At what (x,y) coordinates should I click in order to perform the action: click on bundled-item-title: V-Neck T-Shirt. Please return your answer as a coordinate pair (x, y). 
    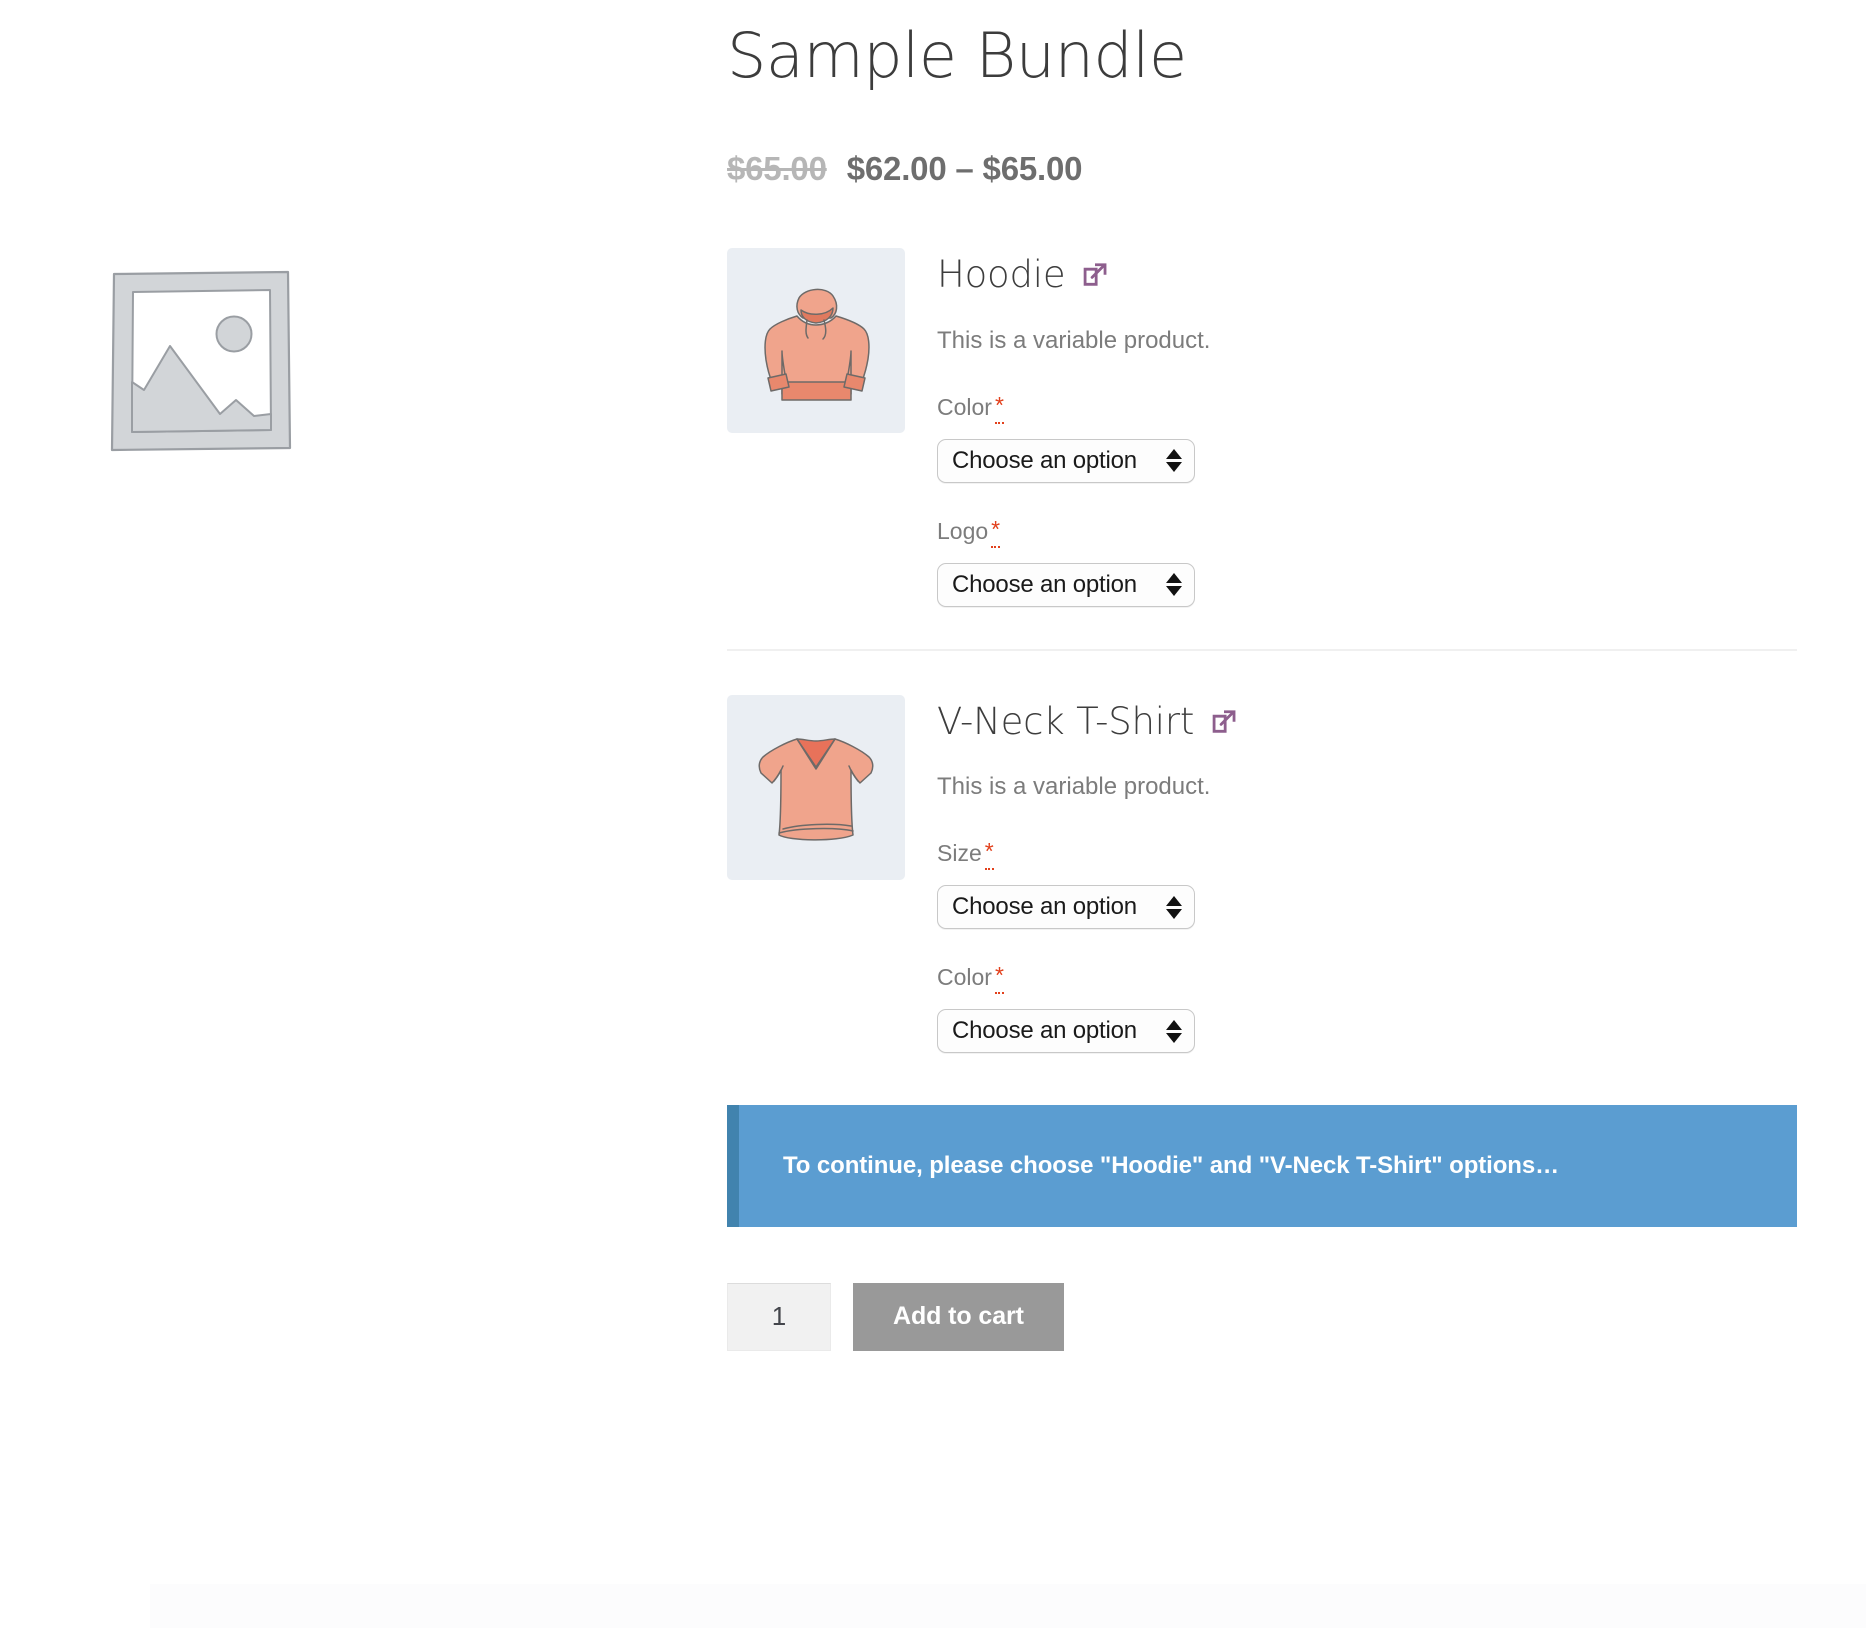
    Looking at the image, I should click on (1066, 721).